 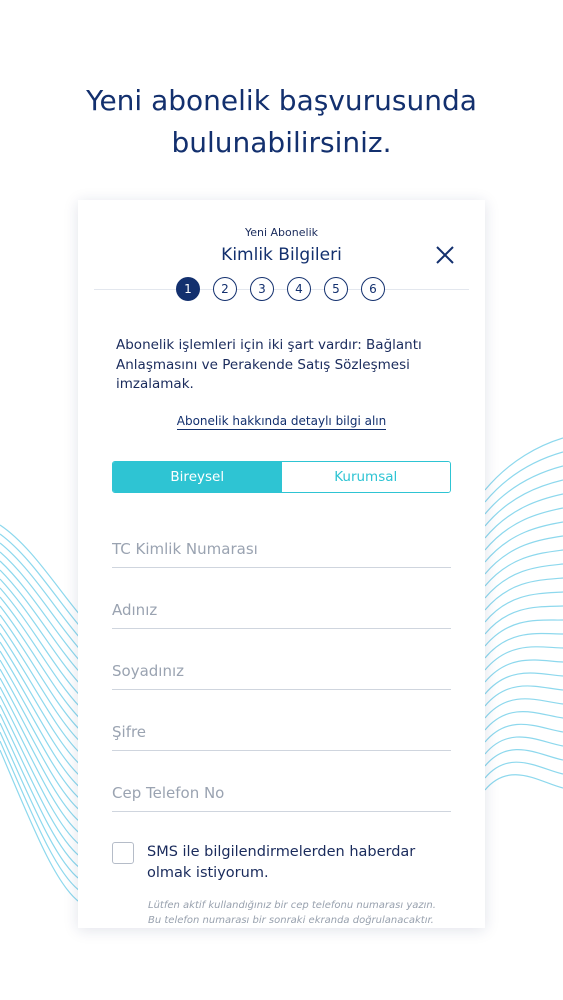 I want to click on tc-field, so click(x=281, y=550).